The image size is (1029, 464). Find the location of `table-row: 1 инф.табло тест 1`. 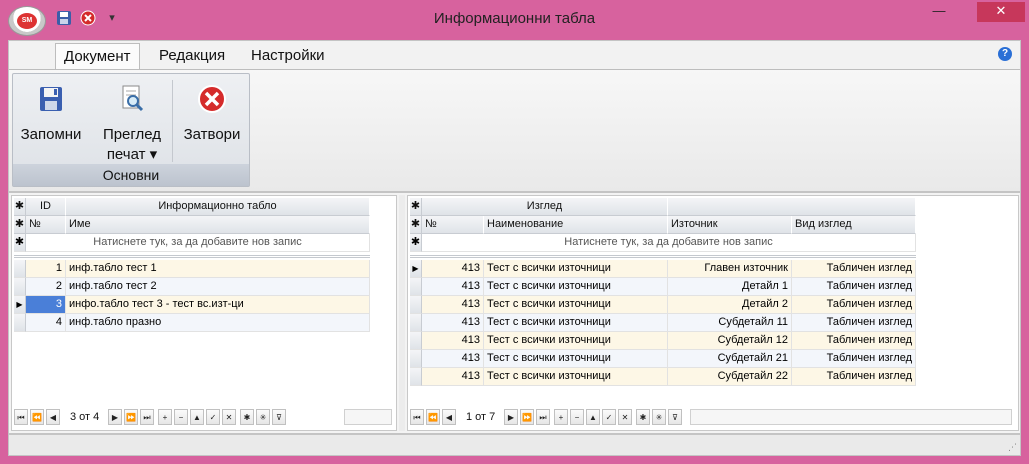

table-row: 1 инф.табло тест 1 is located at coordinates (192, 269).